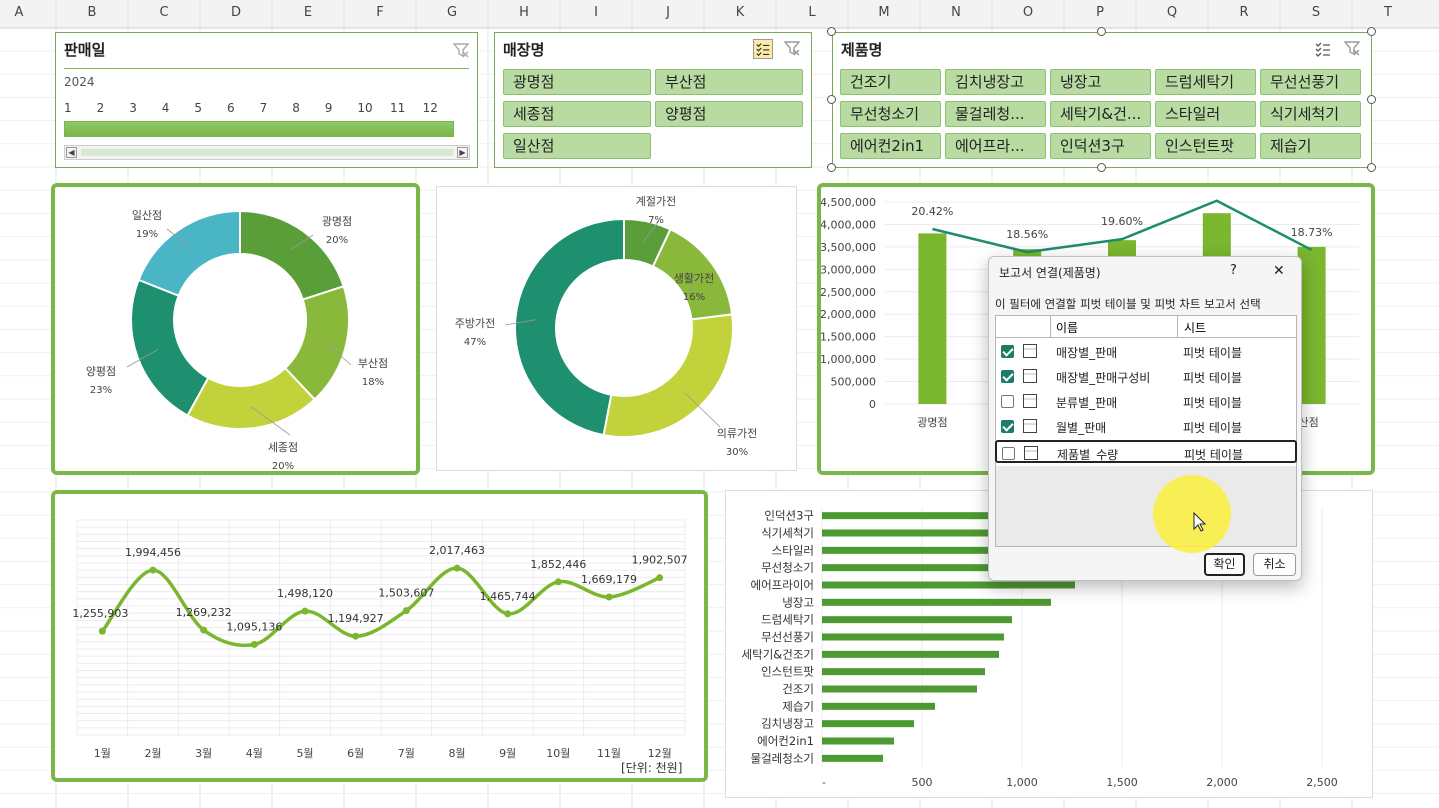 The image size is (1439, 808). Describe the element at coordinates (1028, 12) in the screenshot. I see `column-header-O: O` at that location.